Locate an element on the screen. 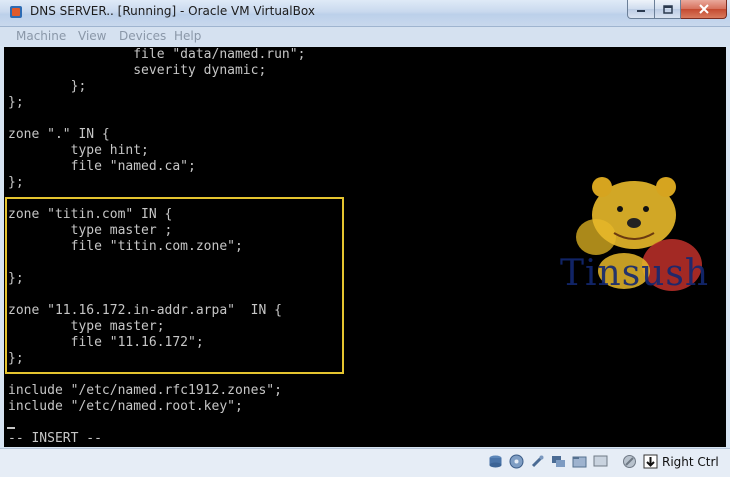  host-key-label: Right Ctrl is located at coordinates (690, 462).